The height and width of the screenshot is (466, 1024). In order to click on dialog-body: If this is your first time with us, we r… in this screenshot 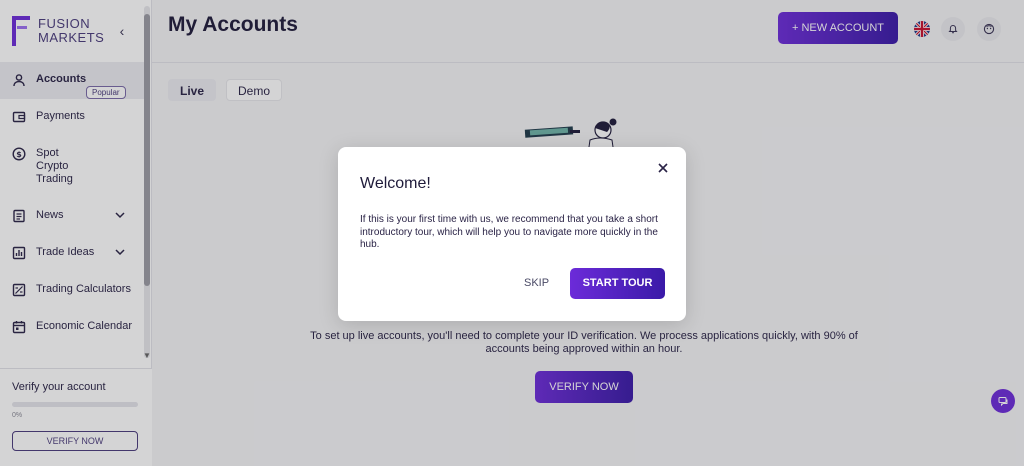, I will do `click(509, 232)`.